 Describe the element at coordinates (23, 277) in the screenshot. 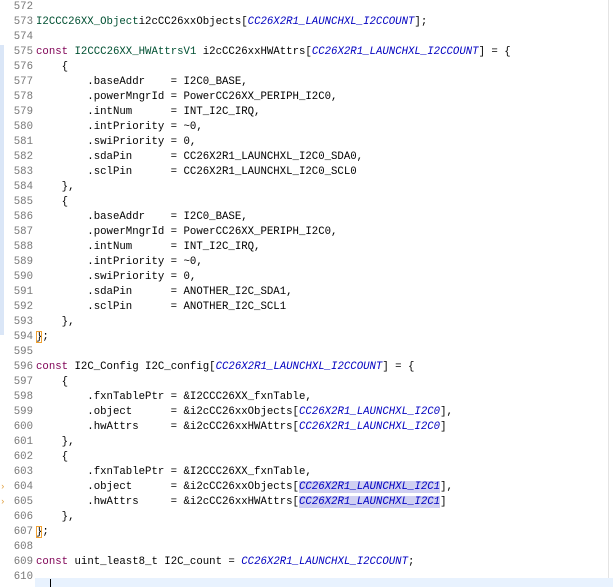

I see `line-number: 590` at that location.